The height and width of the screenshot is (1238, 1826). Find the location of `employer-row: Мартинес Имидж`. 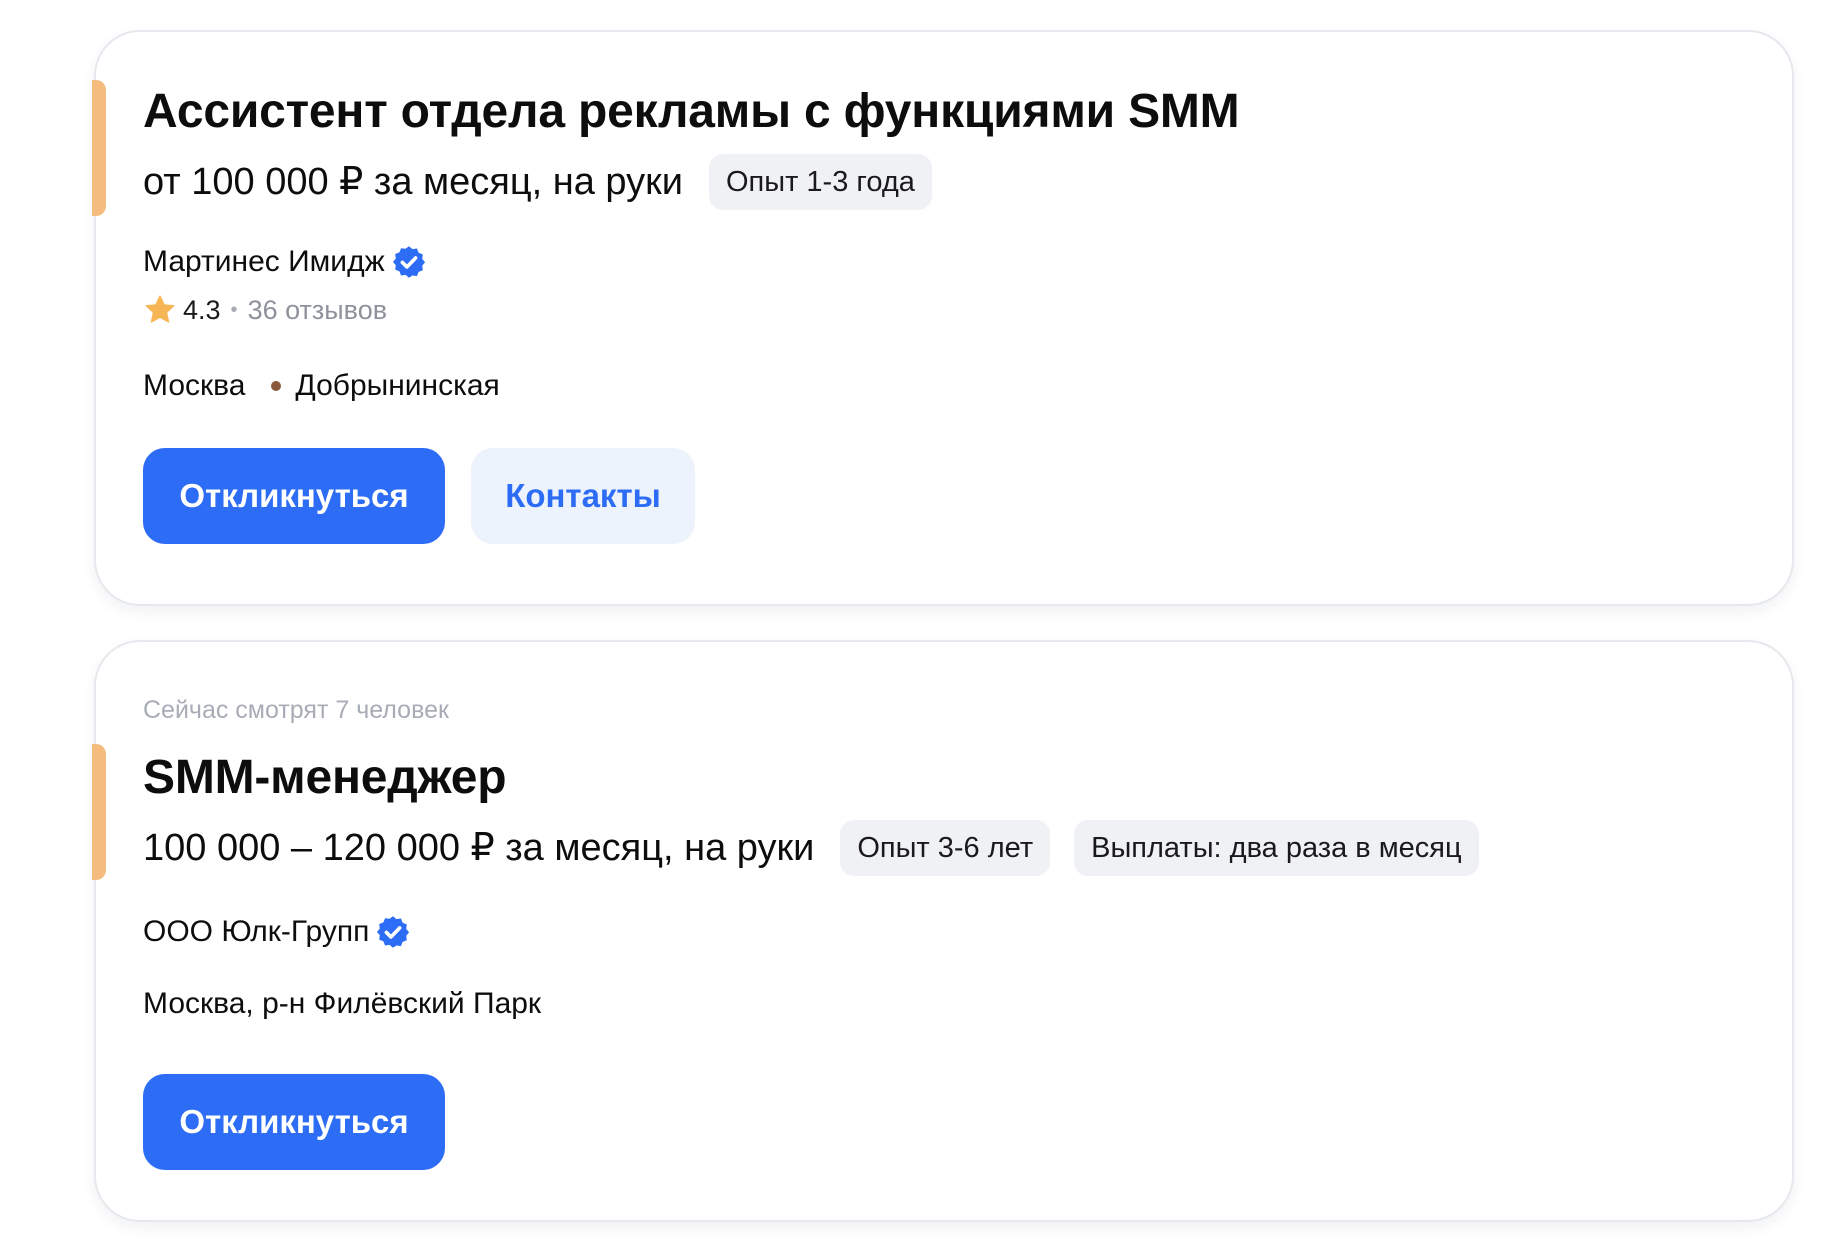

employer-row: Мартинес Имидж is located at coordinates (944, 262).